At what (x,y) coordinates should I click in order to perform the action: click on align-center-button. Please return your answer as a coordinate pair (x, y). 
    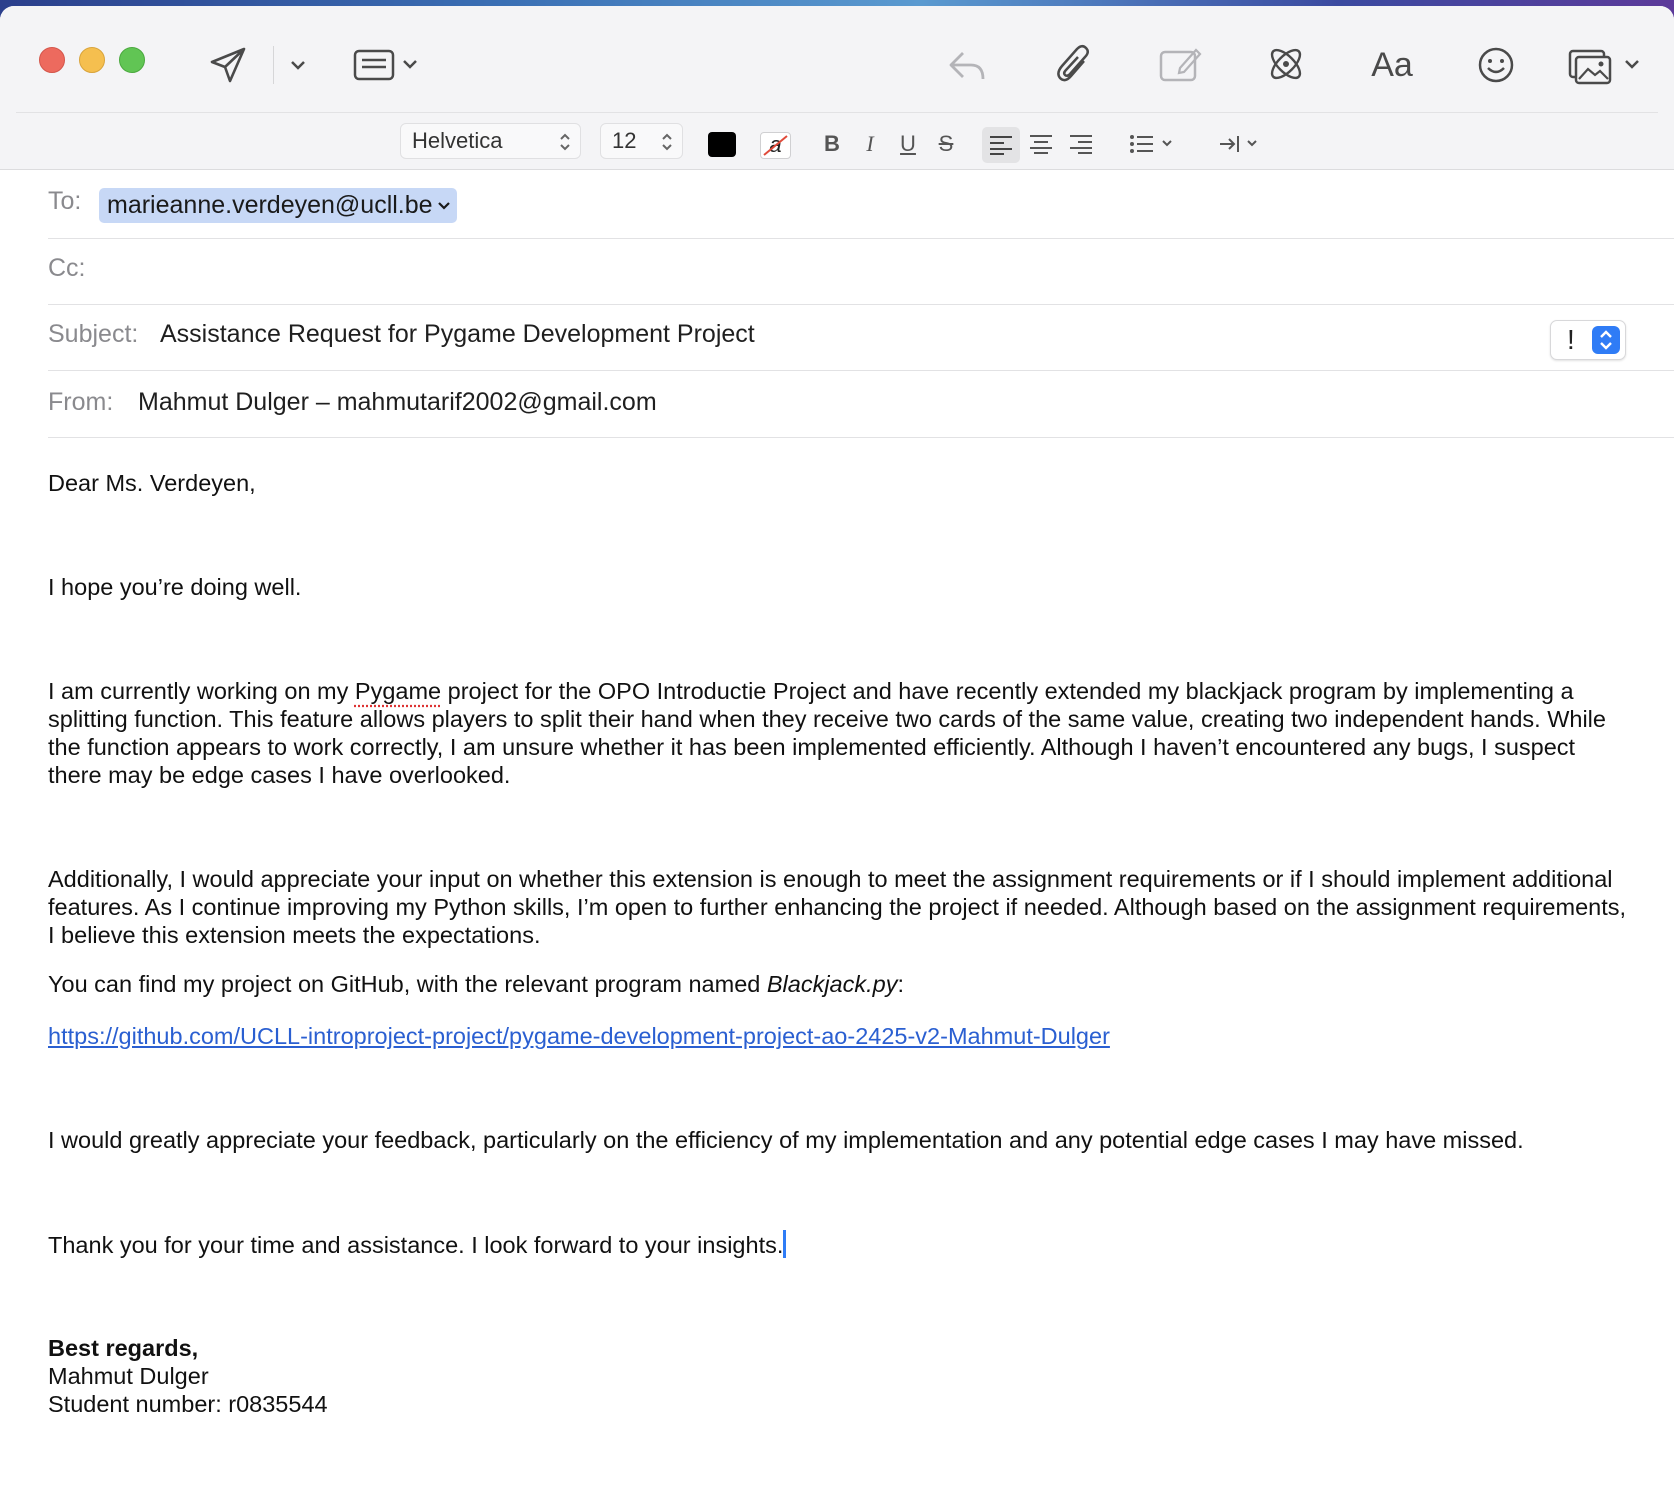
    Looking at the image, I should click on (1041, 144).